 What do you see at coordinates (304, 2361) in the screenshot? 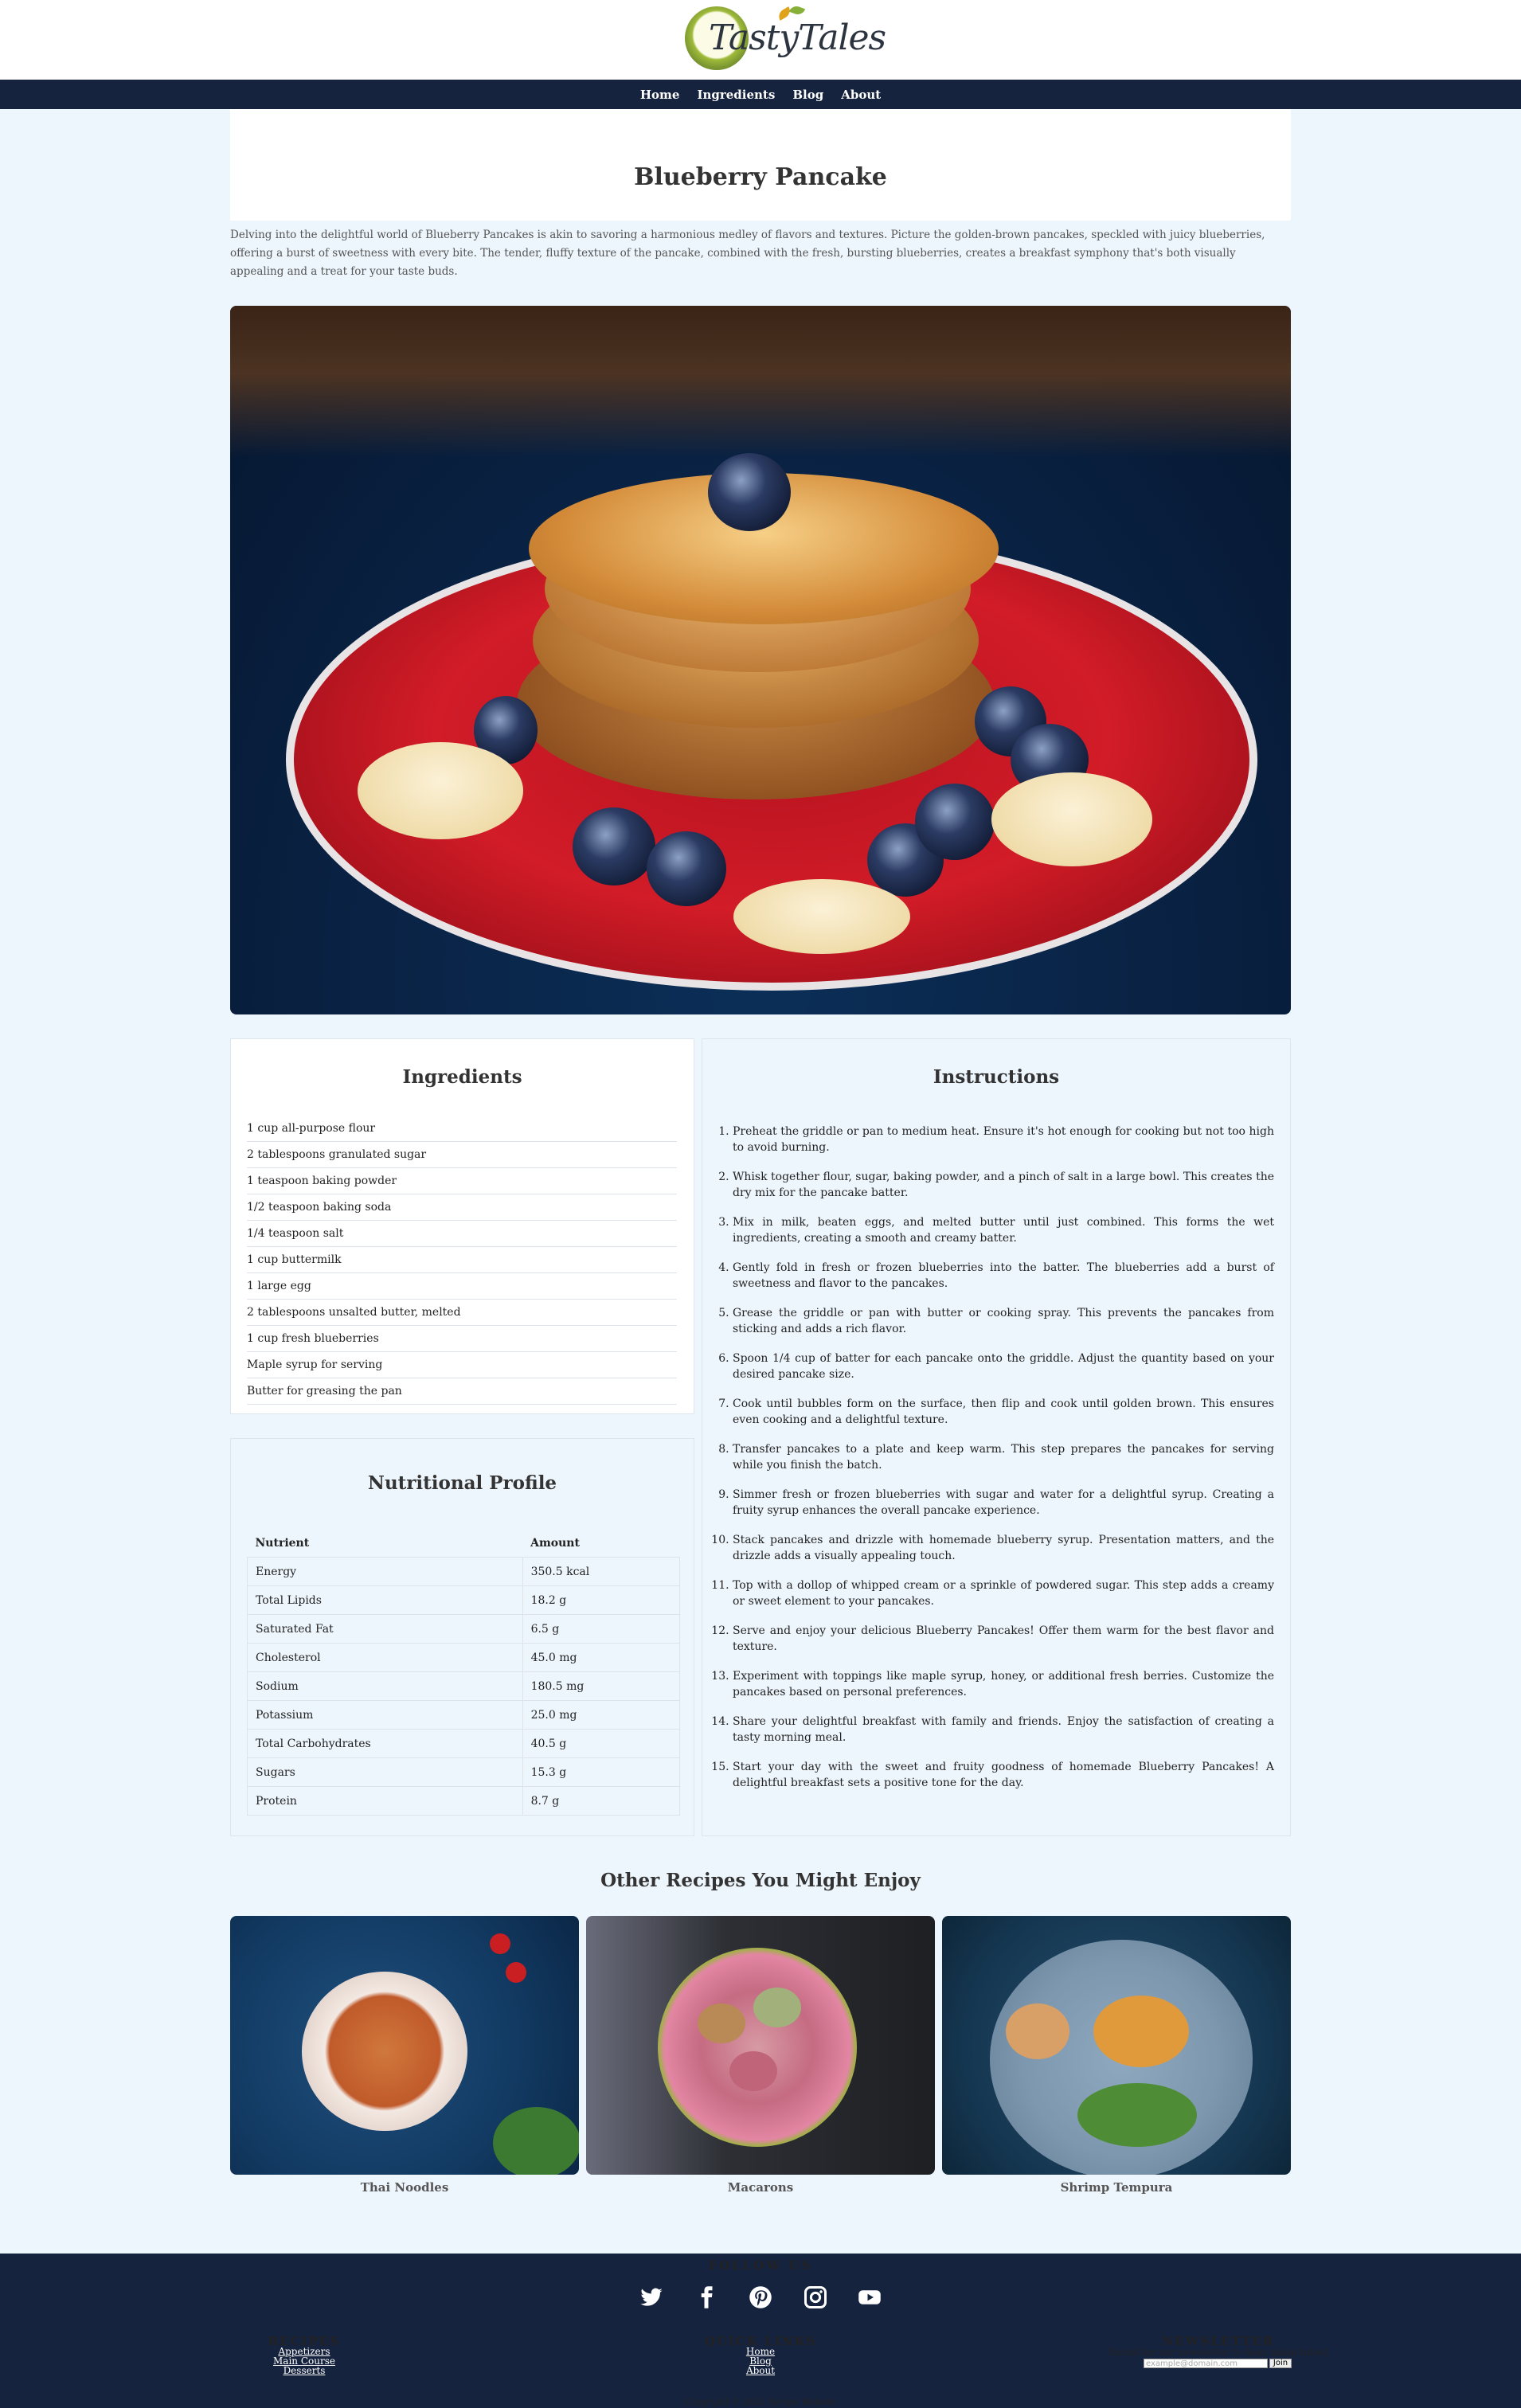
I see `footer-recipes-links: Appetizers Main Course Desserts` at bounding box center [304, 2361].